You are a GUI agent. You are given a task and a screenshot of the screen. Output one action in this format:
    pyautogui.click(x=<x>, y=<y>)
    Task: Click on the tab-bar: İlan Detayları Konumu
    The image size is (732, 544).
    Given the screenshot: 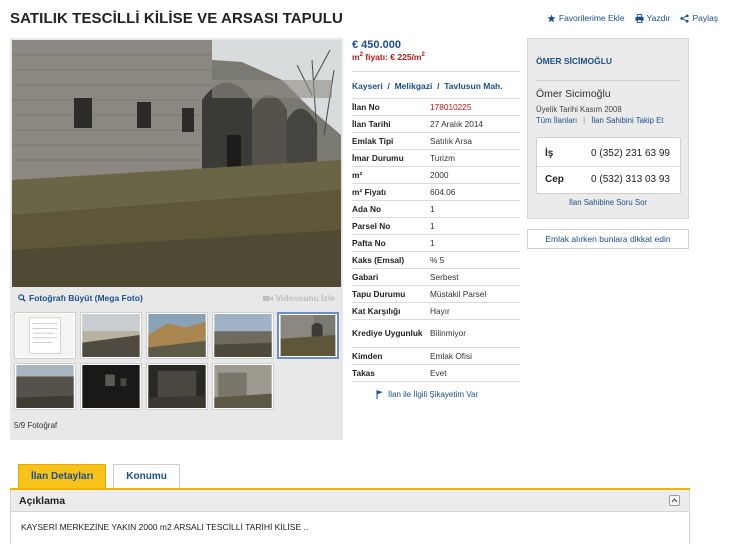 What is the action you would take?
    pyautogui.click(x=99, y=476)
    